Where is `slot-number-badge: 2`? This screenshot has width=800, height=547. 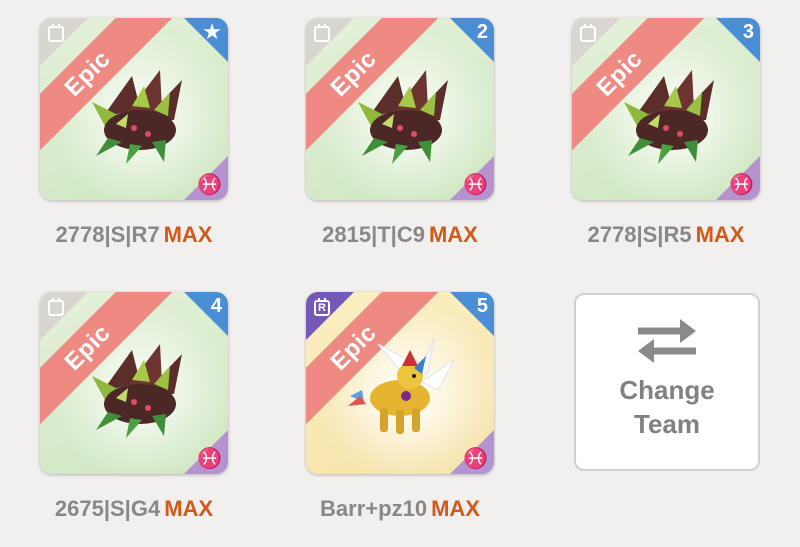
slot-number-badge: 2 is located at coordinates (482, 32).